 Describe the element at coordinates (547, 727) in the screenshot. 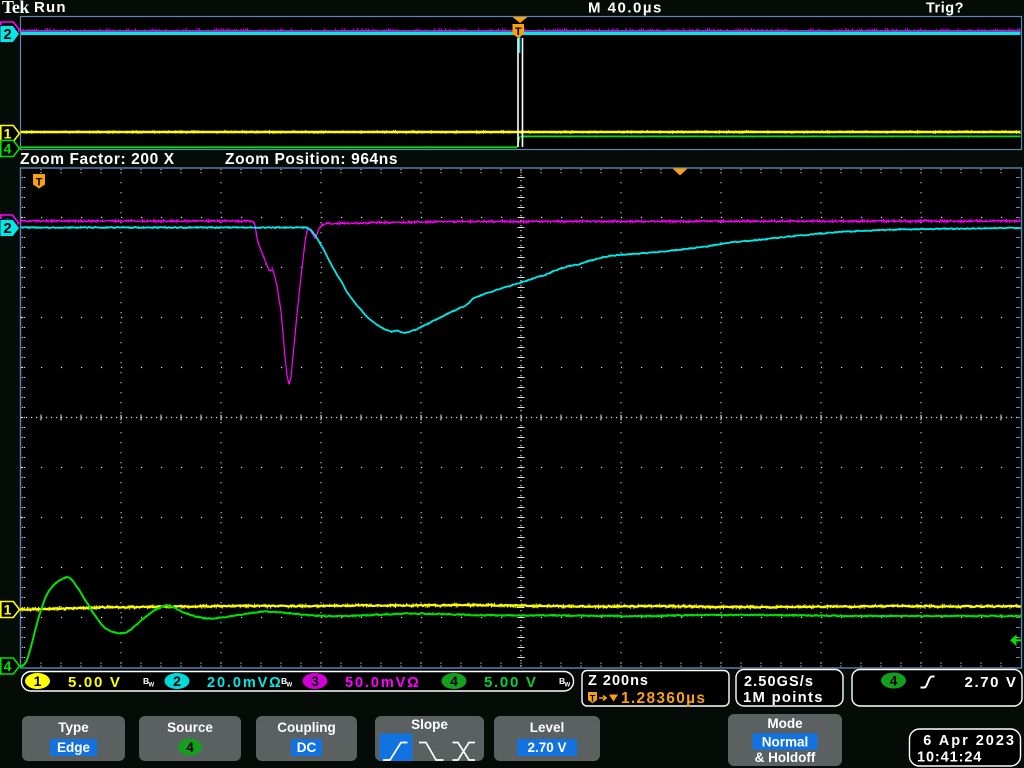

I see `svg-text: Level` at that location.